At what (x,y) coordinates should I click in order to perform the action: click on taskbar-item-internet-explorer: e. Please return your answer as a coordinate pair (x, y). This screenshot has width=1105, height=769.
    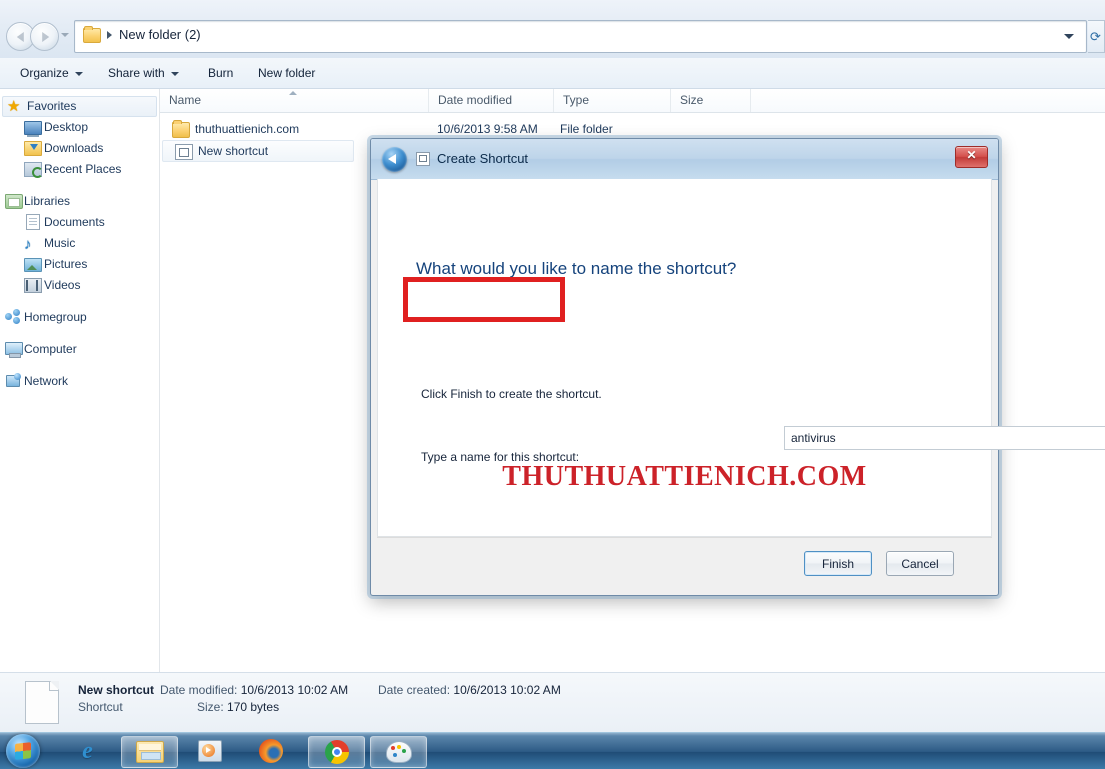
    Looking at the image, I should click on (87, 751).